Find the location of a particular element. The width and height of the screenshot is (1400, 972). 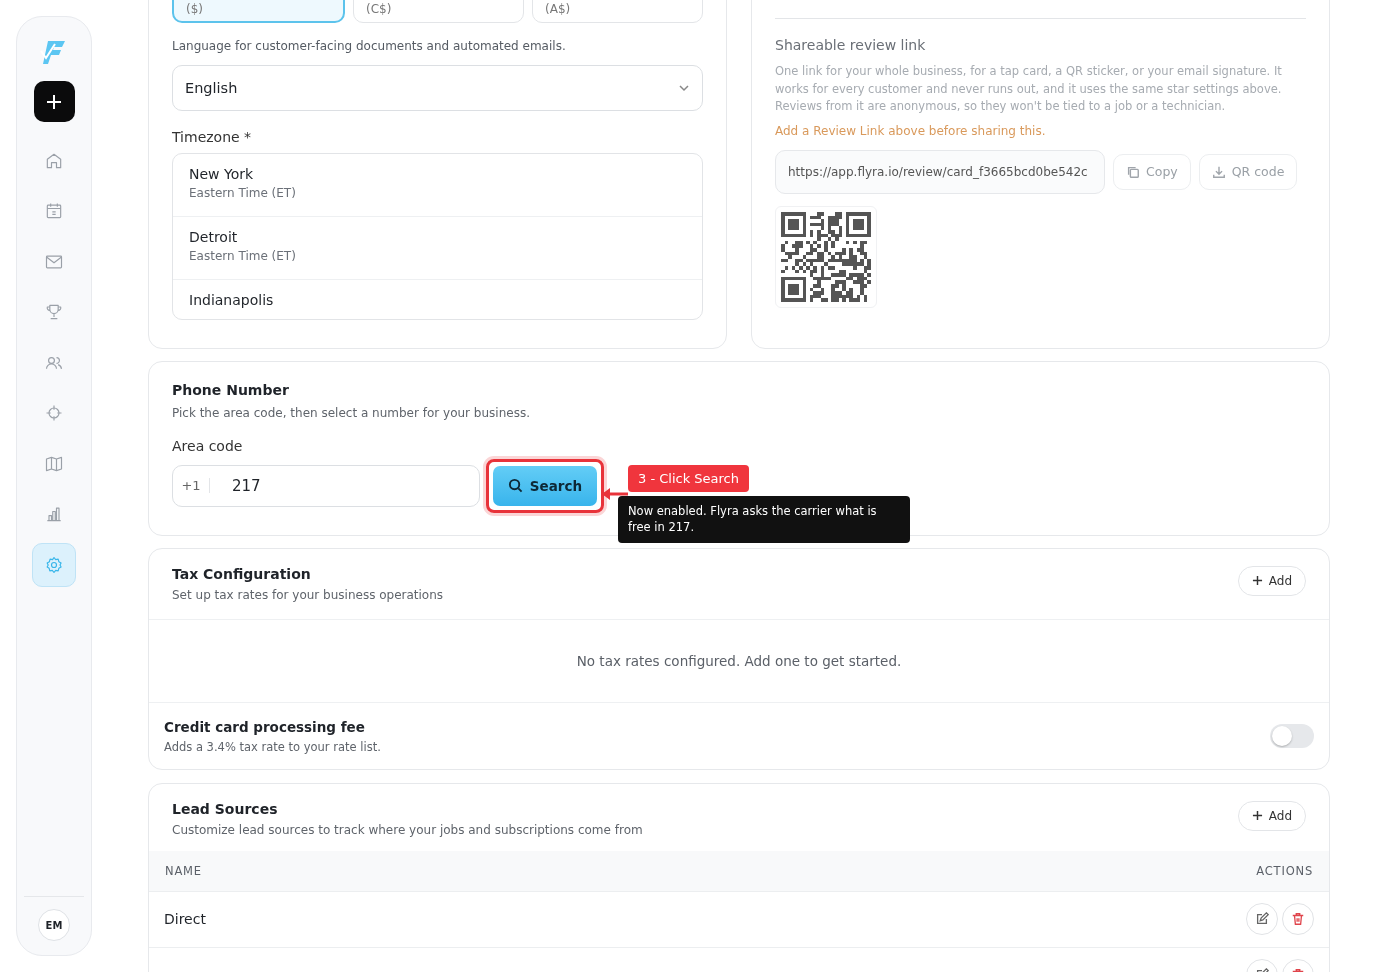

search-button: Search is located at coordinates (545, 485).